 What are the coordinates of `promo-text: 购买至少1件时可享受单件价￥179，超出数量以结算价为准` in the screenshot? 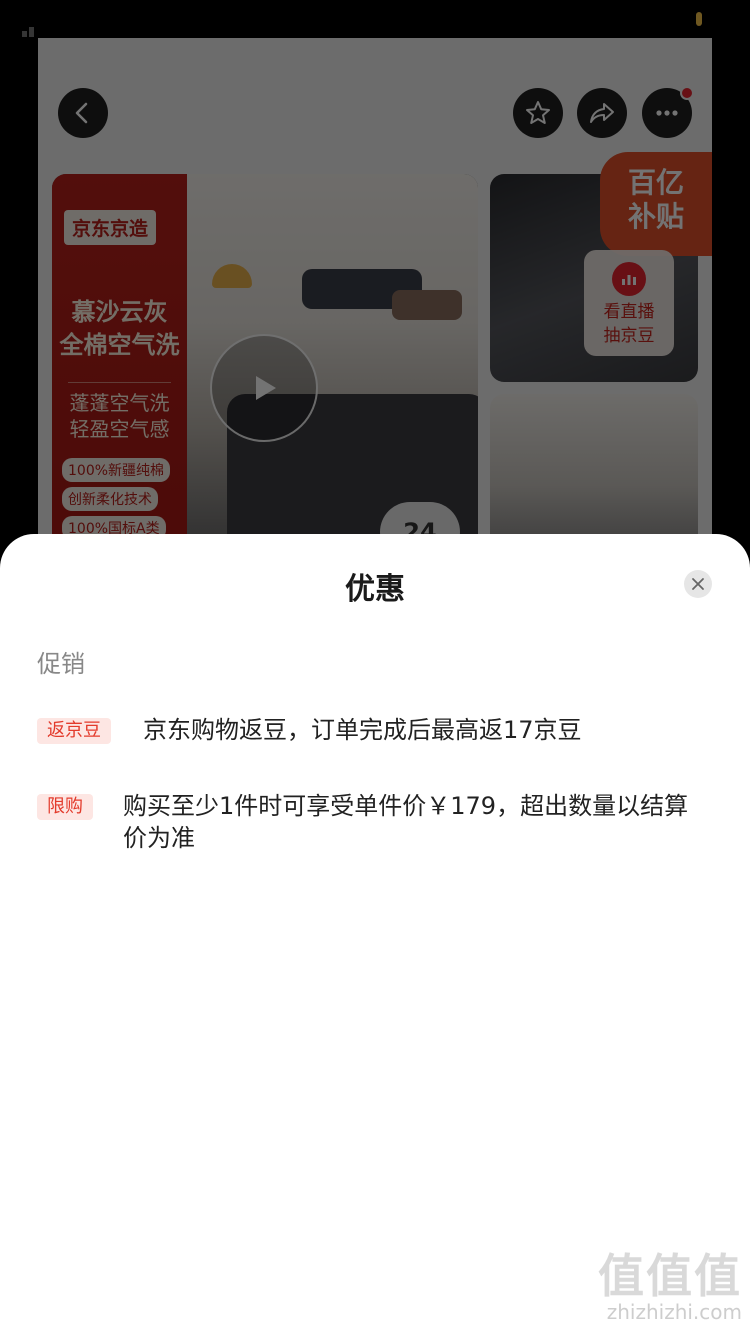 It's located at (406, 822).